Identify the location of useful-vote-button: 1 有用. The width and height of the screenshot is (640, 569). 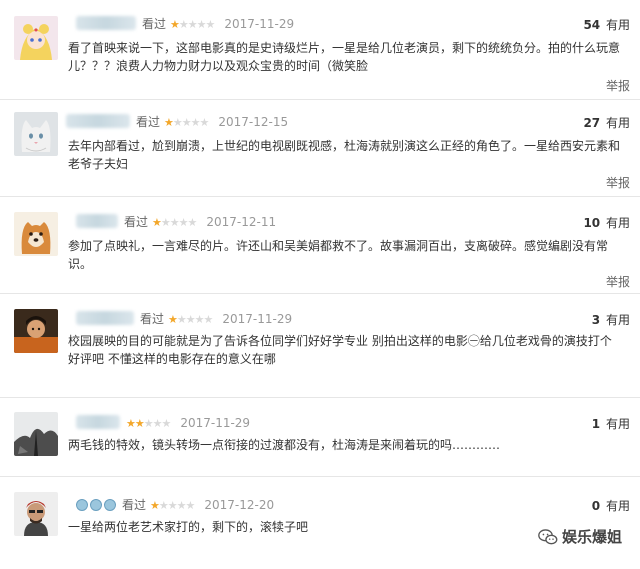
(611, 423).